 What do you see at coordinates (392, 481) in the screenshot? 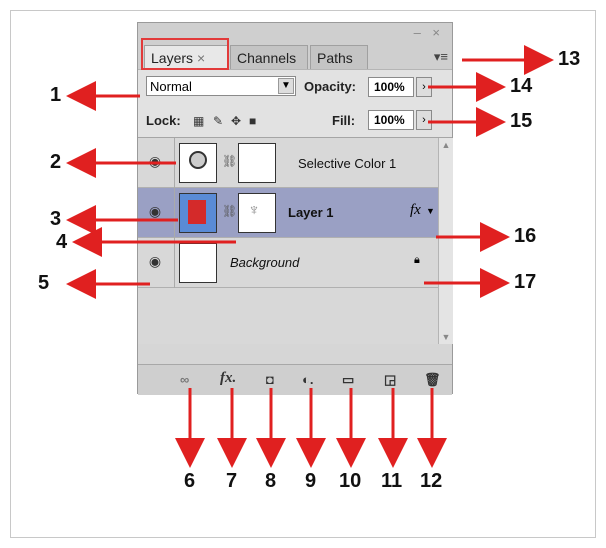
I see `callout-11: 11` at bounding box center [392, 481].